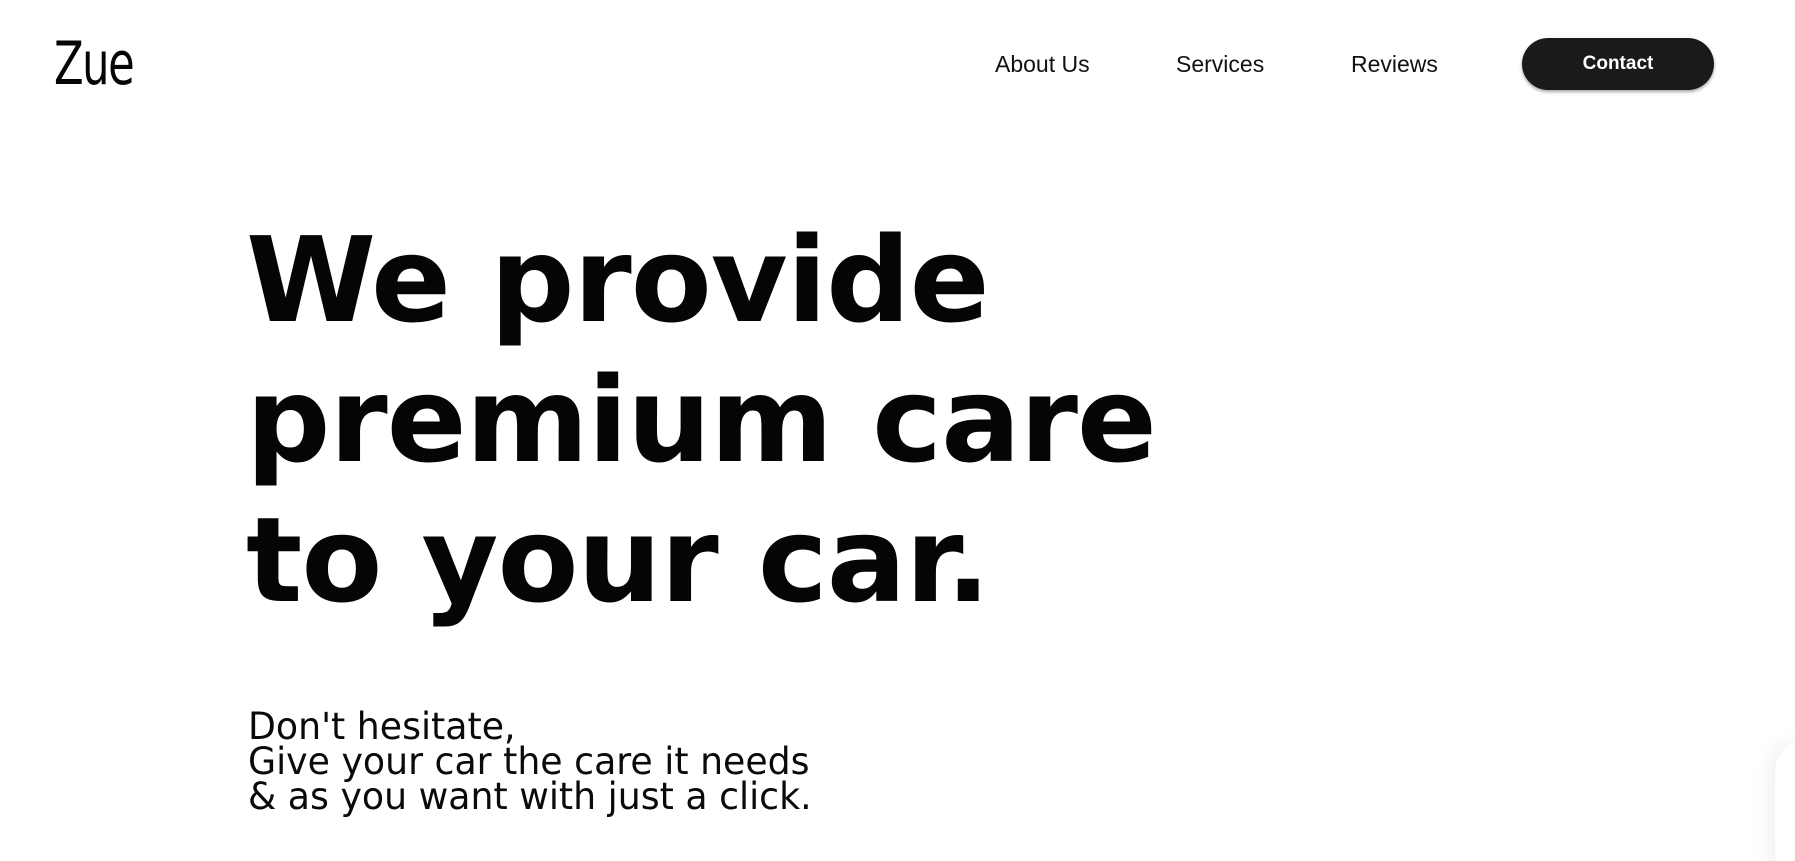  I want to click on brand-logo: Zue, so click(94, 64).